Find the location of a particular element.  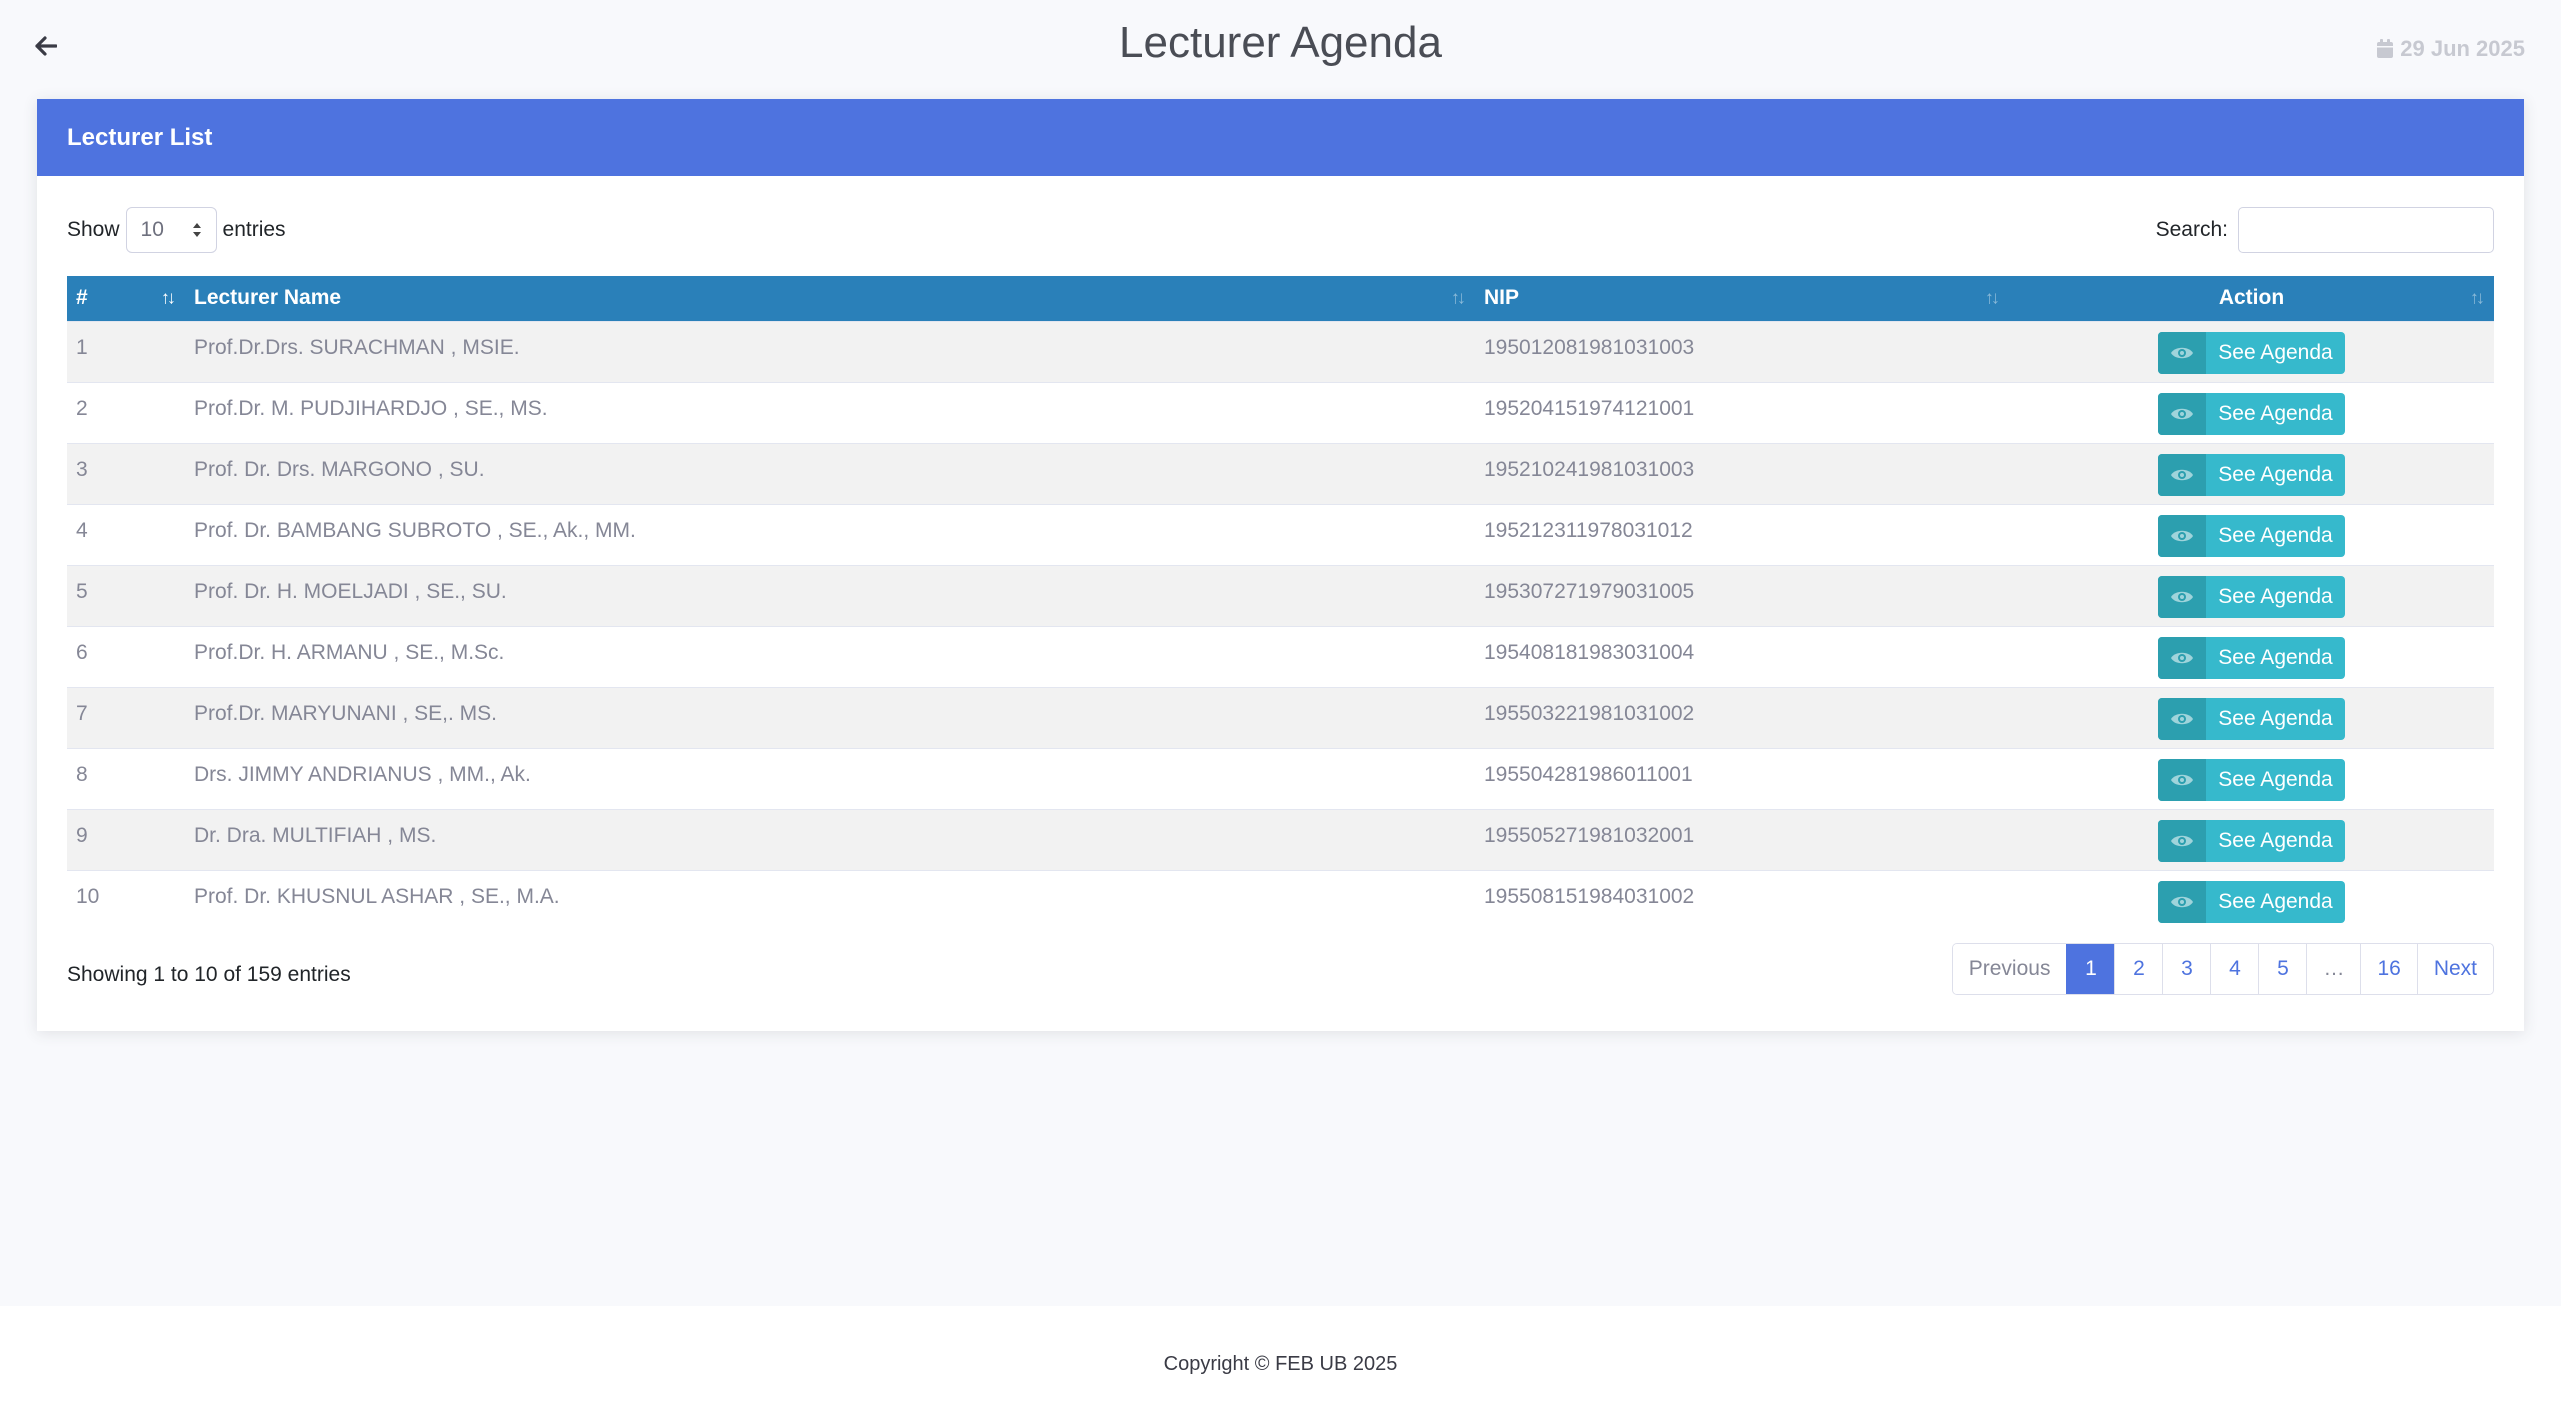

search-label: Search: is located at coordinates (2191, 229).